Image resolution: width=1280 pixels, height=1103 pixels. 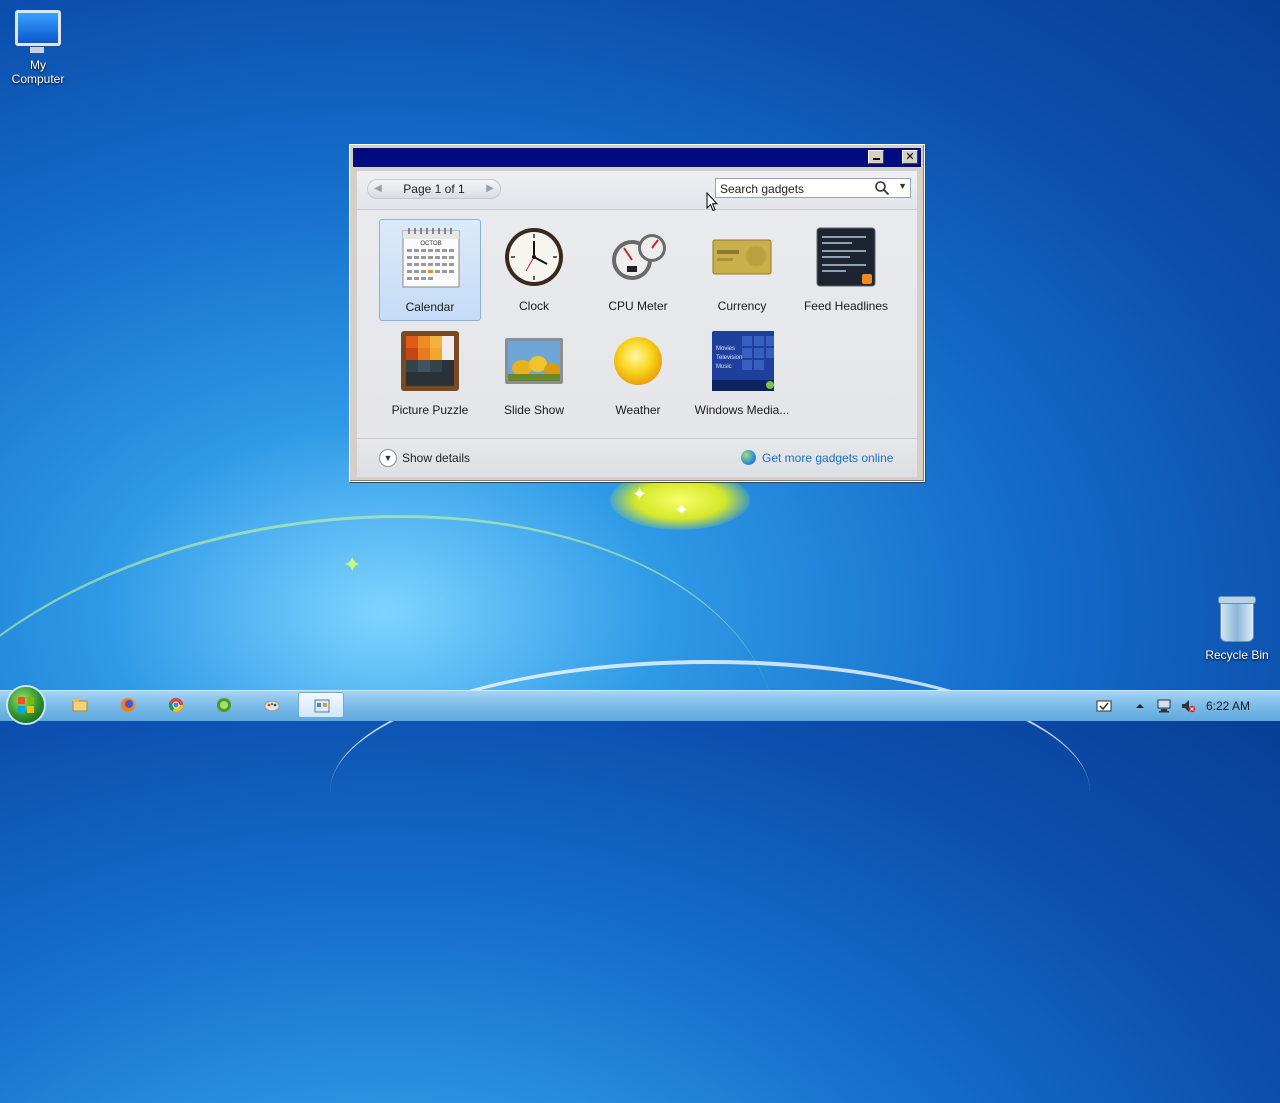 What do you see at coordinates (38, 31) in the screenshot?
I see `my-computer-icon` at bounding box center [38, 31].